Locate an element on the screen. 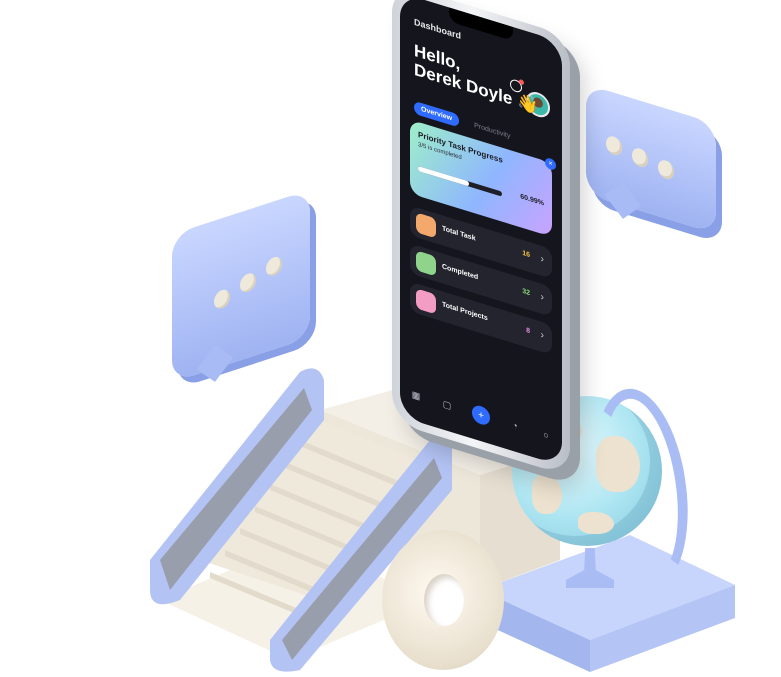 The width and height of the screenshot is (781, 677). stat-label: Completed is located at coordinates (460, 272).